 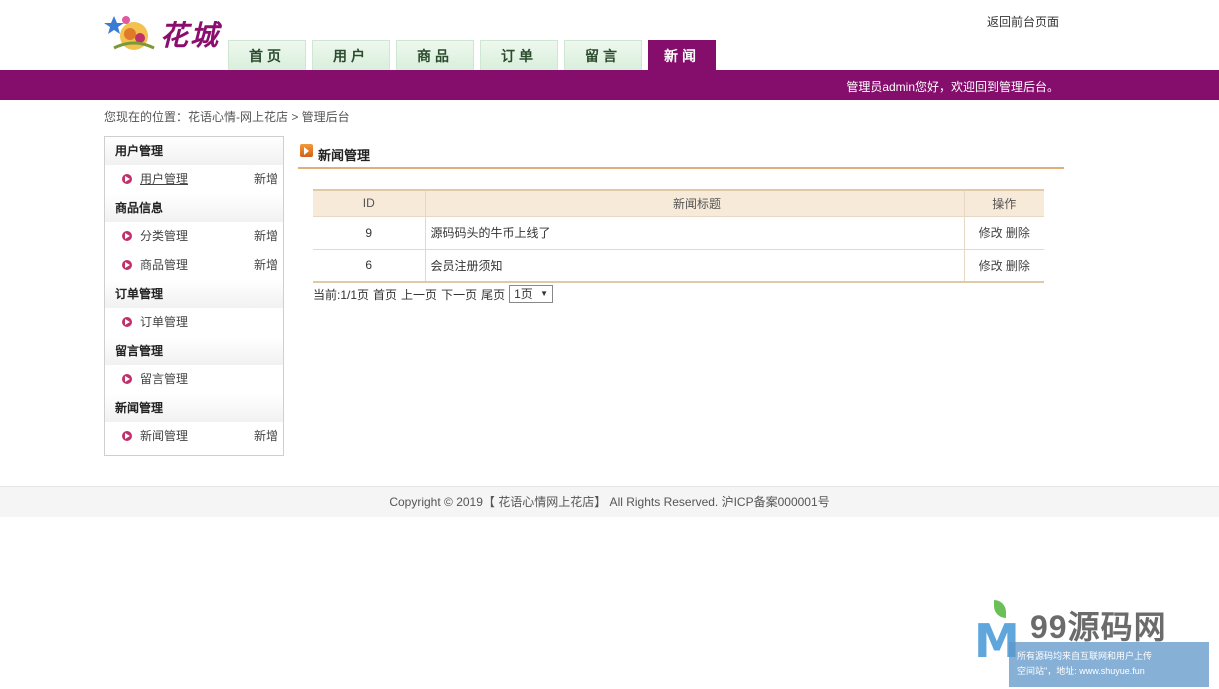 What do you see at coordinates (164, 379) in the screenshot?
I see `sidebar-item-label: 留言管理` at bounding box center [164, 379].